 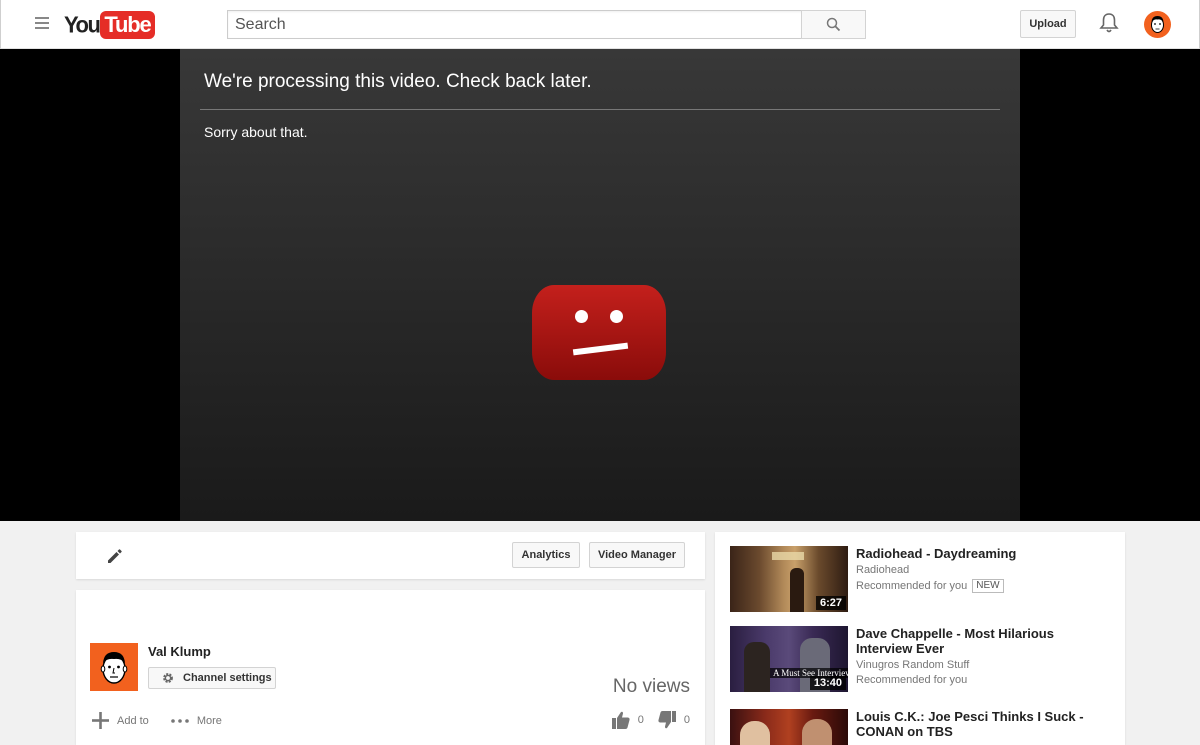 I want to click on dislike-button: 0, so click(x=674, y=720).